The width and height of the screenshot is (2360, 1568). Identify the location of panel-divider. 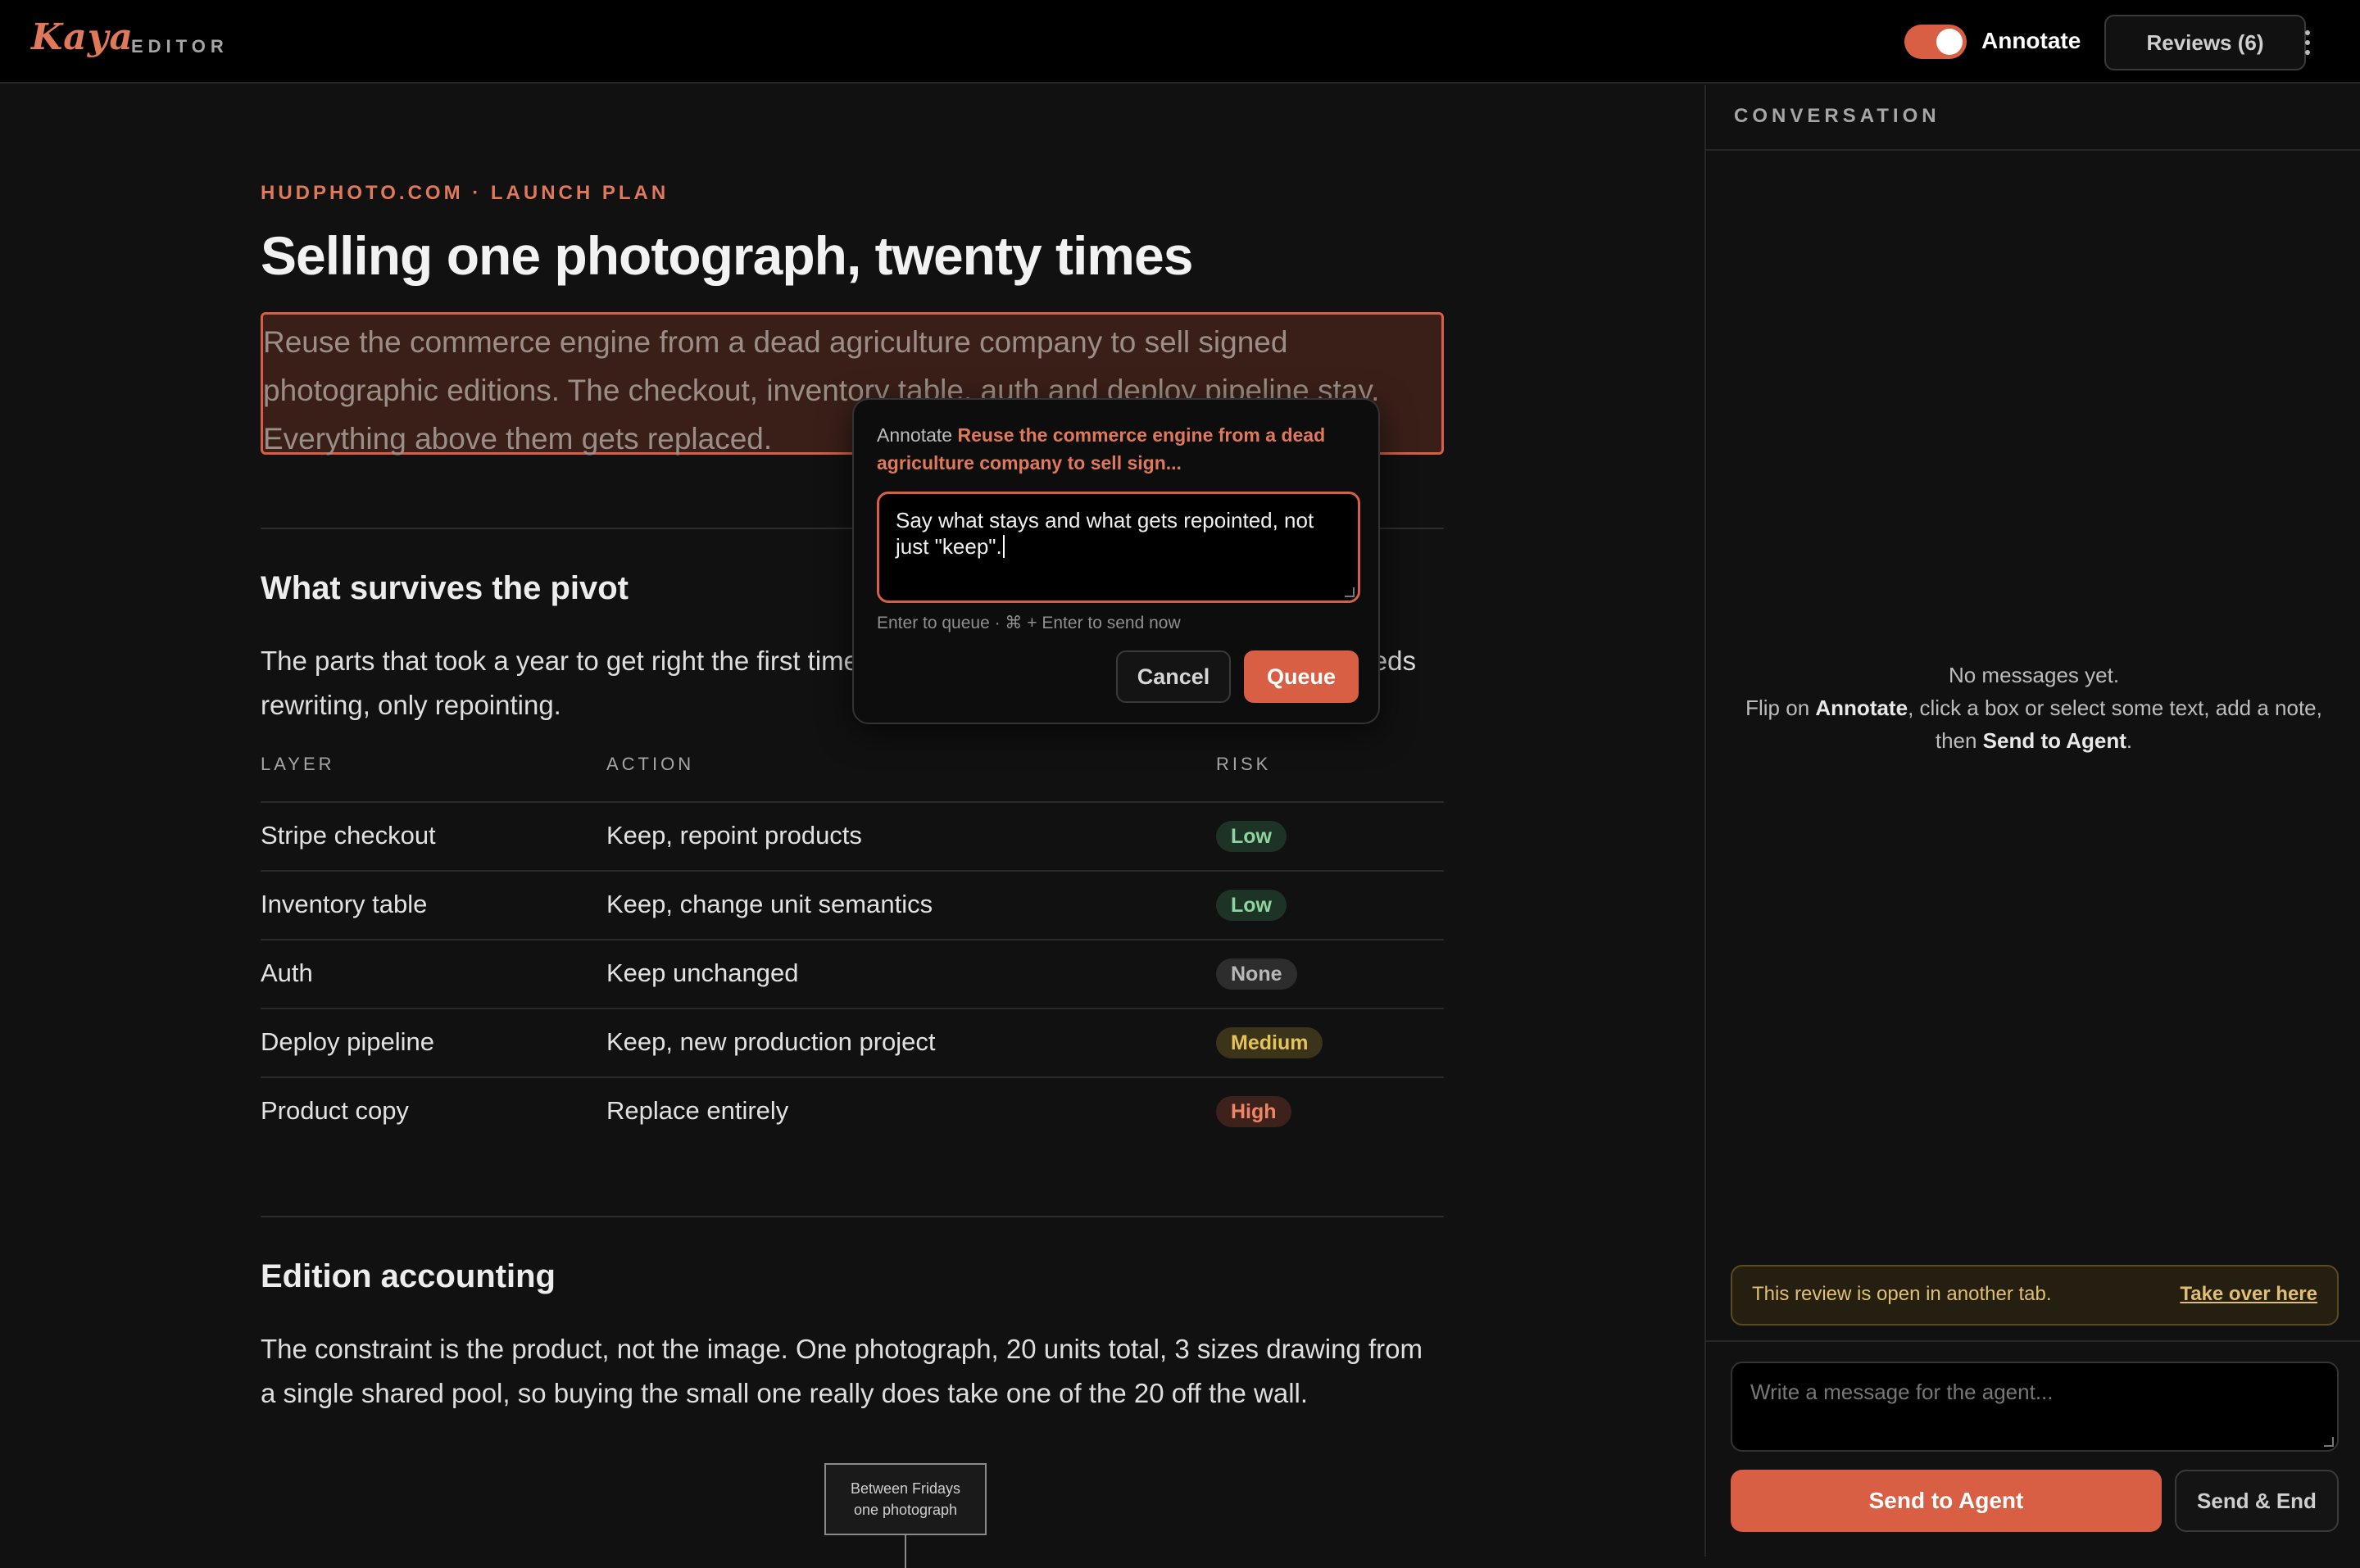
(2033, 1341).